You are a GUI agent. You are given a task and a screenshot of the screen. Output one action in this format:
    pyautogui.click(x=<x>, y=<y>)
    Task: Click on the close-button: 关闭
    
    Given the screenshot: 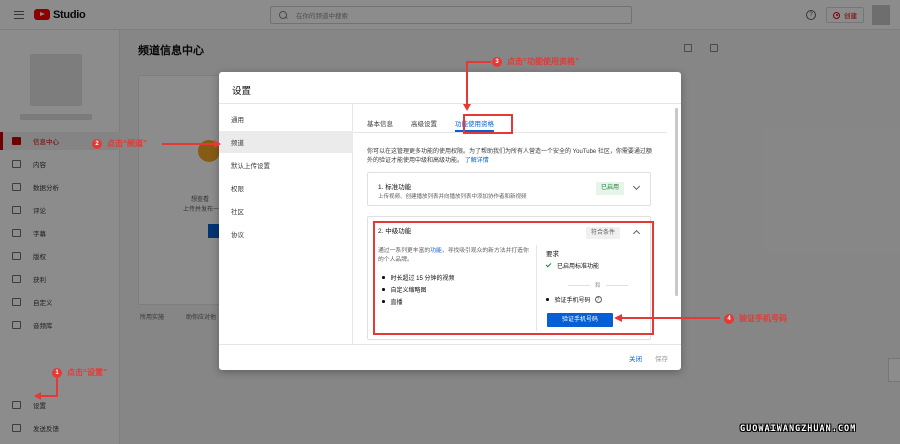 What is the action you would take?
    pyautogui.click(x=635, y=358)
    